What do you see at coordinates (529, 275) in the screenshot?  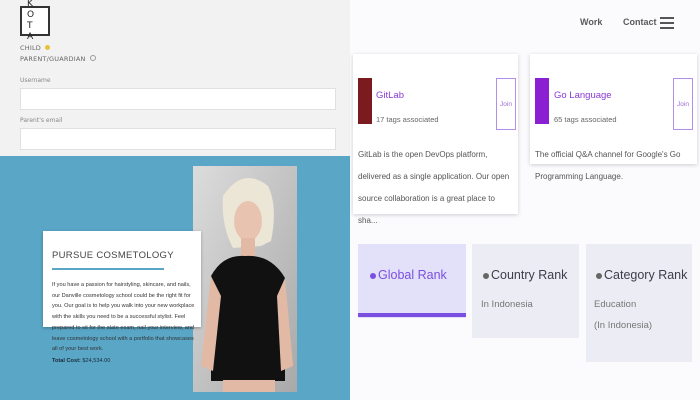 I see `rank-title: Country Rank` at bounding box center [529, 275].